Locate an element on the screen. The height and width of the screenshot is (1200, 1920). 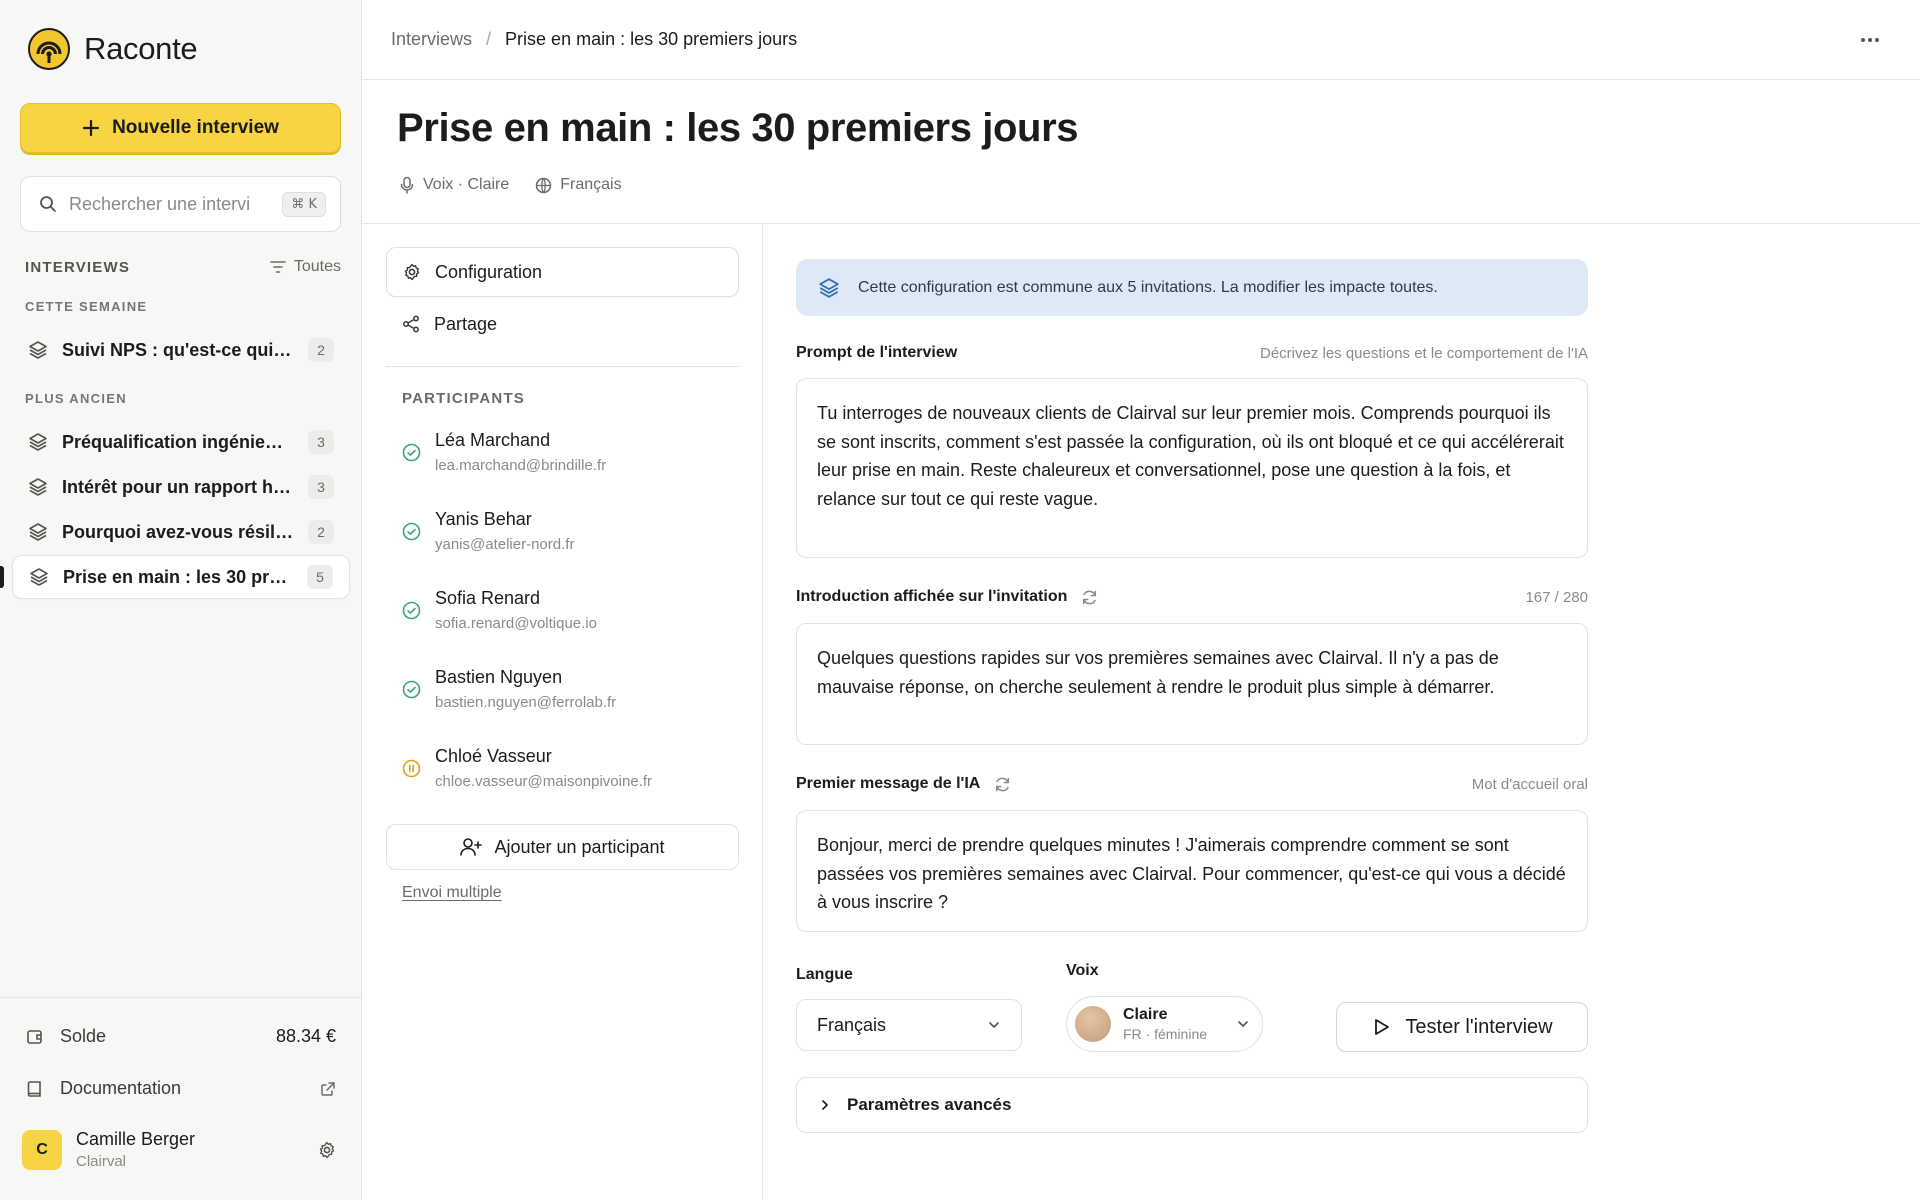
meta-voice-text: Voix · Claire is located at coordinates (466, 184).